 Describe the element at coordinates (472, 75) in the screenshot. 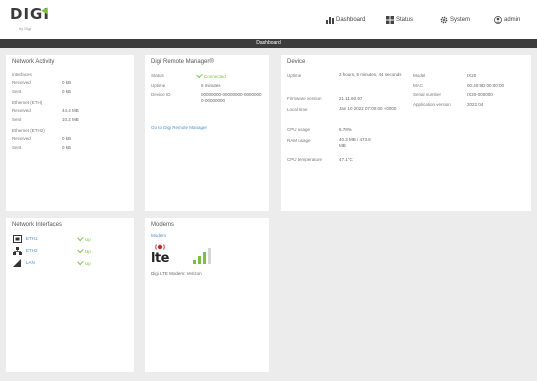

I see `device-model-value: IX20` at that location.